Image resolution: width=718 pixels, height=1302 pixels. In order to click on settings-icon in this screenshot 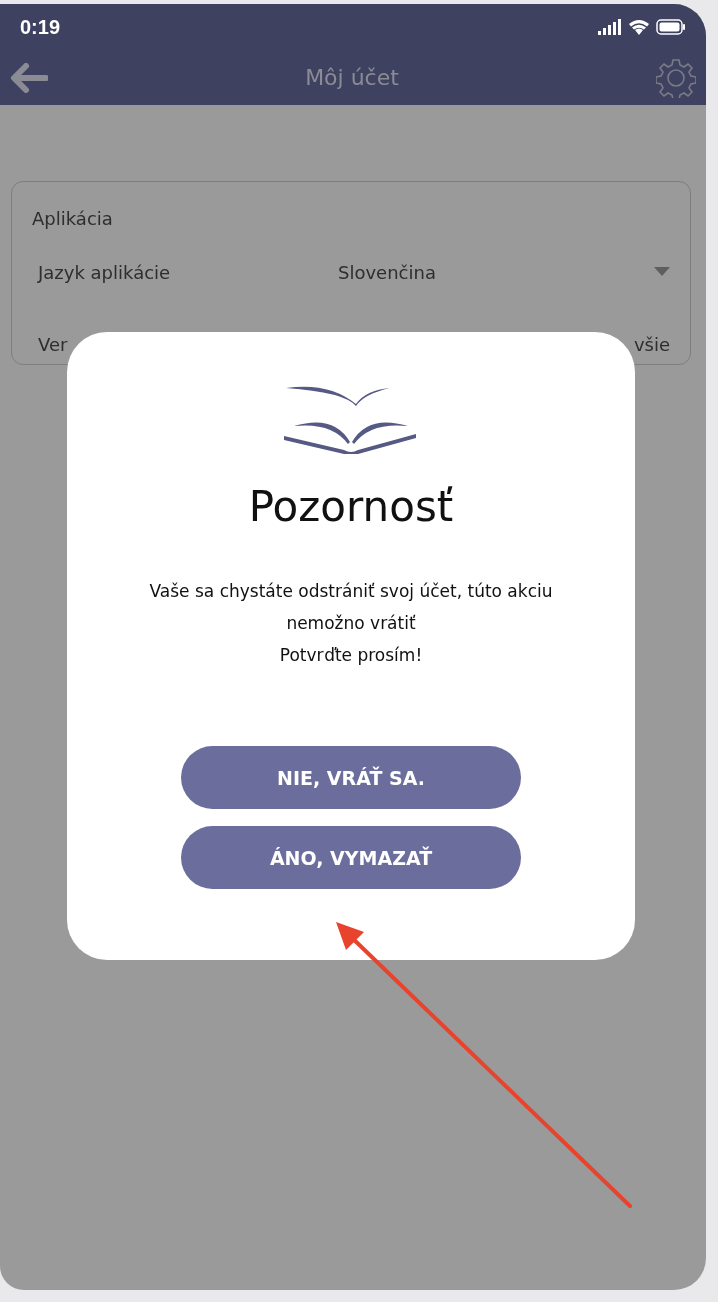, I will do `click(676, 77)`.